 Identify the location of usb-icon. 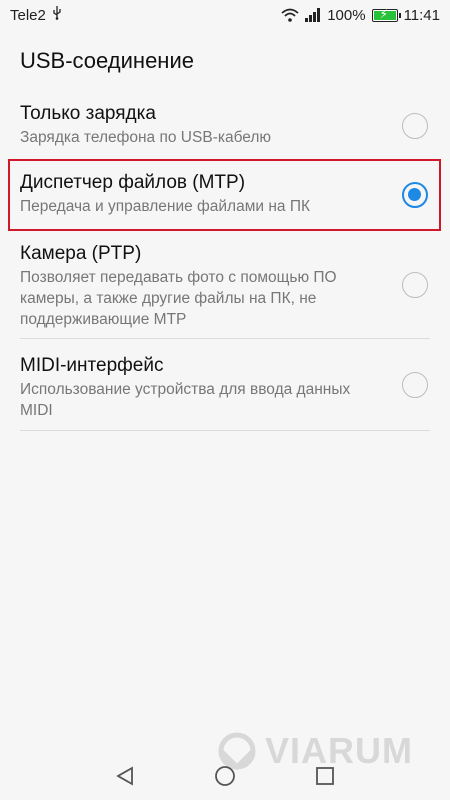
(57, 15).